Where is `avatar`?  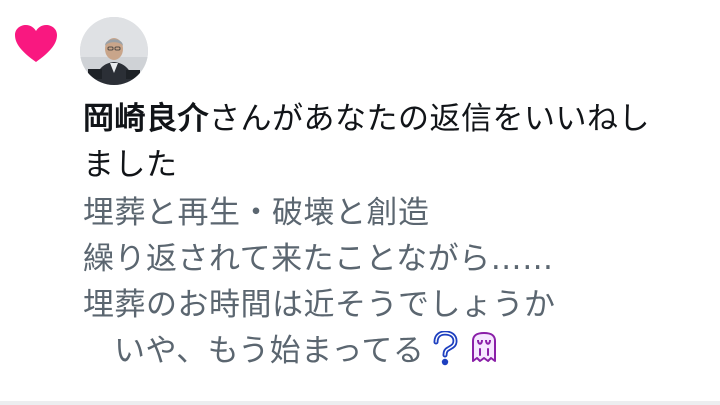 avatar is located at coordinates (114, 51).